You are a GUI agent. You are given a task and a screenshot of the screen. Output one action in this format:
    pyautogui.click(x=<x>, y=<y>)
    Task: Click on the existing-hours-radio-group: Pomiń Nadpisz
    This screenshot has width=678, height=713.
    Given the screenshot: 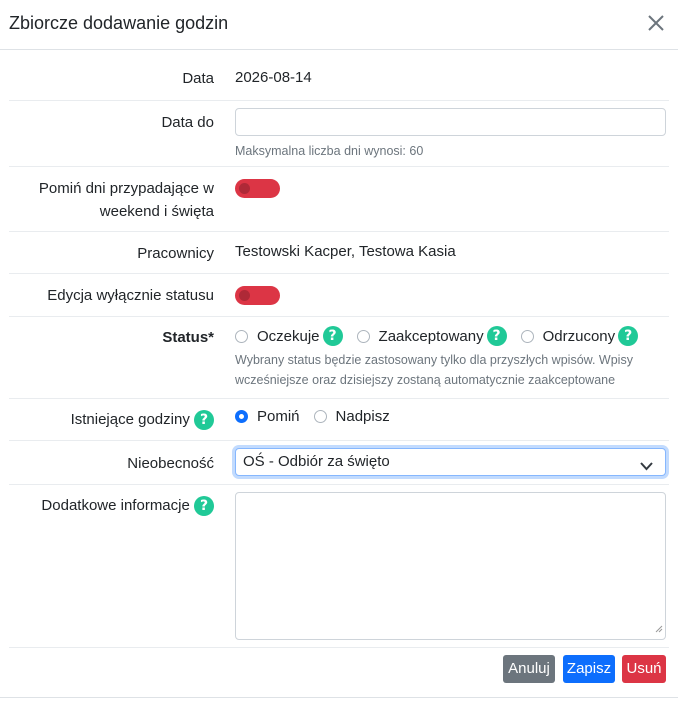 What is the action you would take?
    pyautogui.click(x=319, y=416)
    